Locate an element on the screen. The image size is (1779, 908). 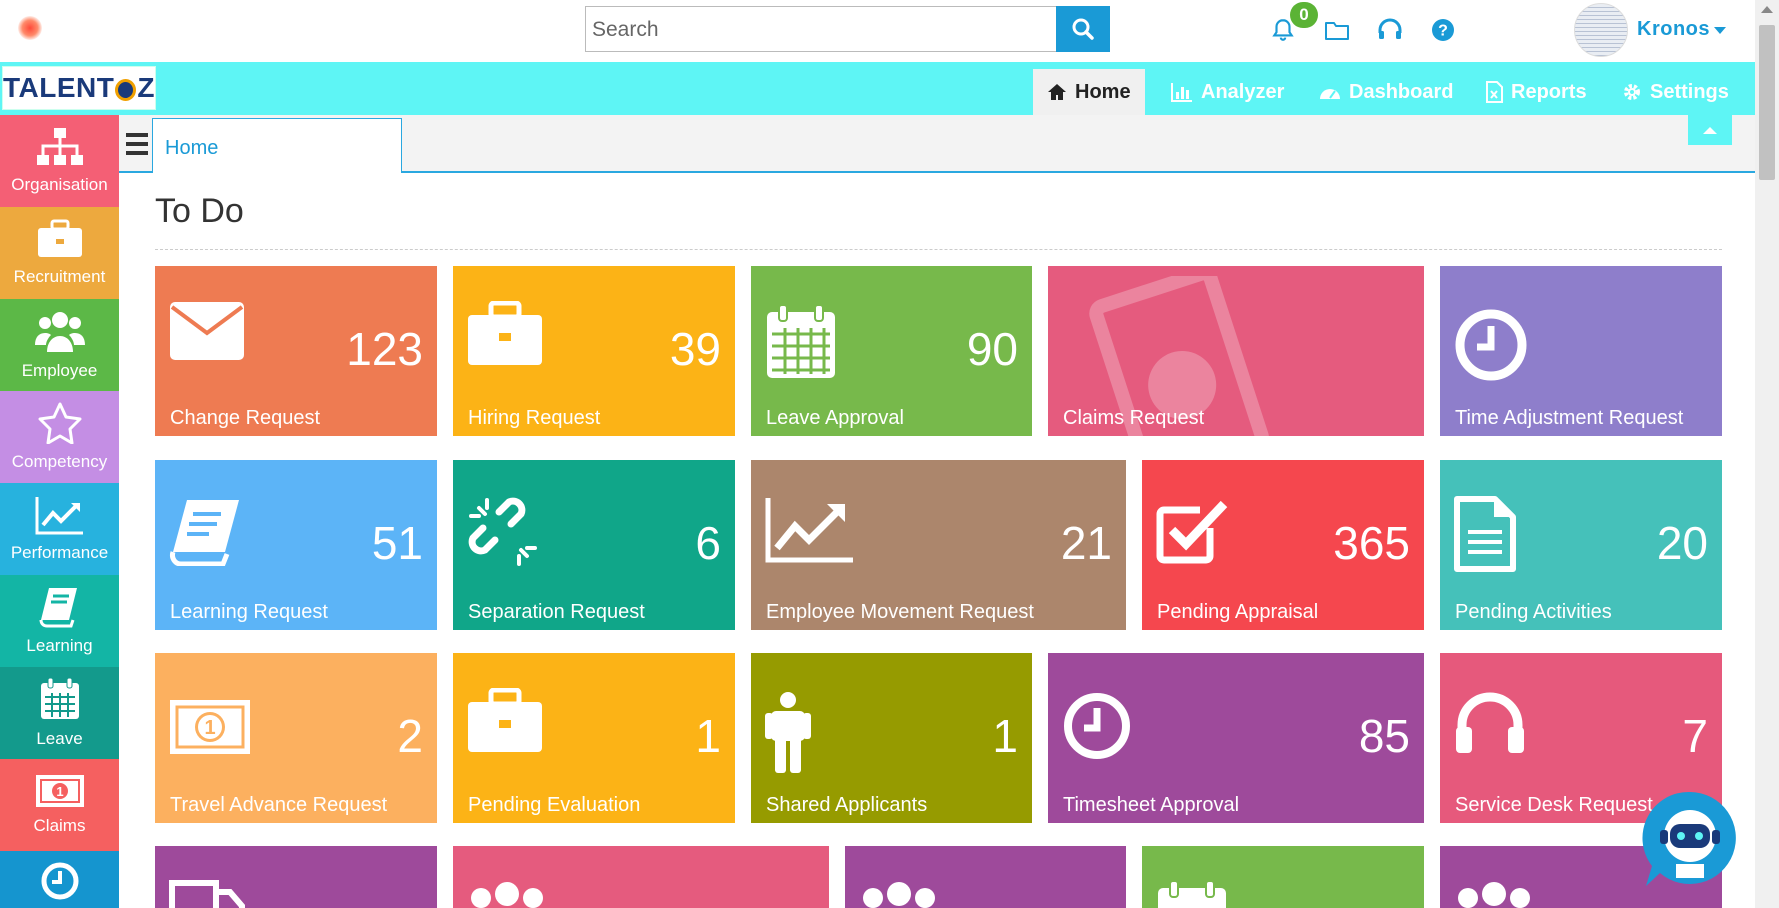
tile-pending-activities: 20 Pending Activities is located at coordinates (1581, 545).